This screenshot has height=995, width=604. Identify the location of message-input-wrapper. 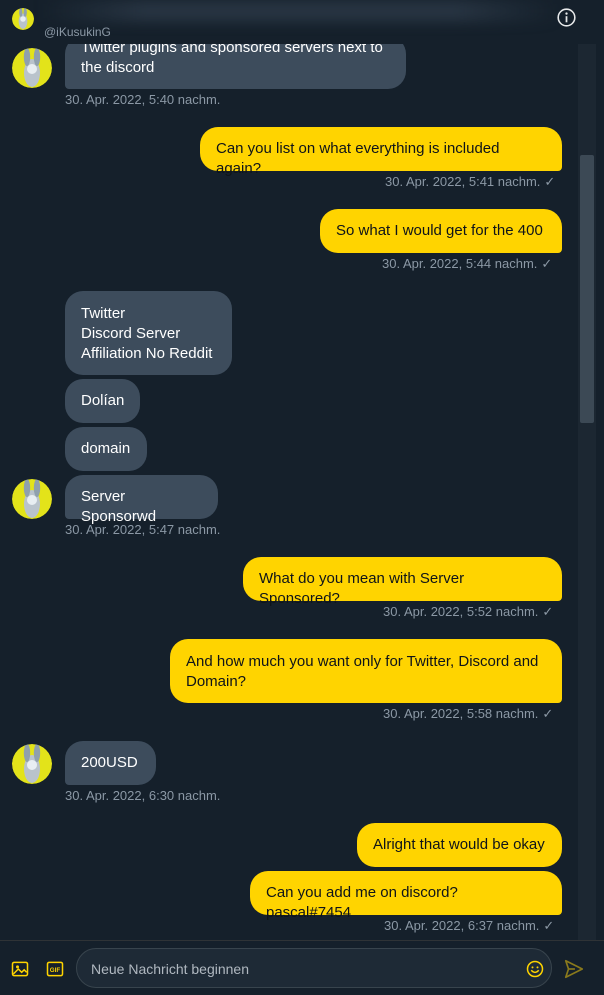
(314, 968).